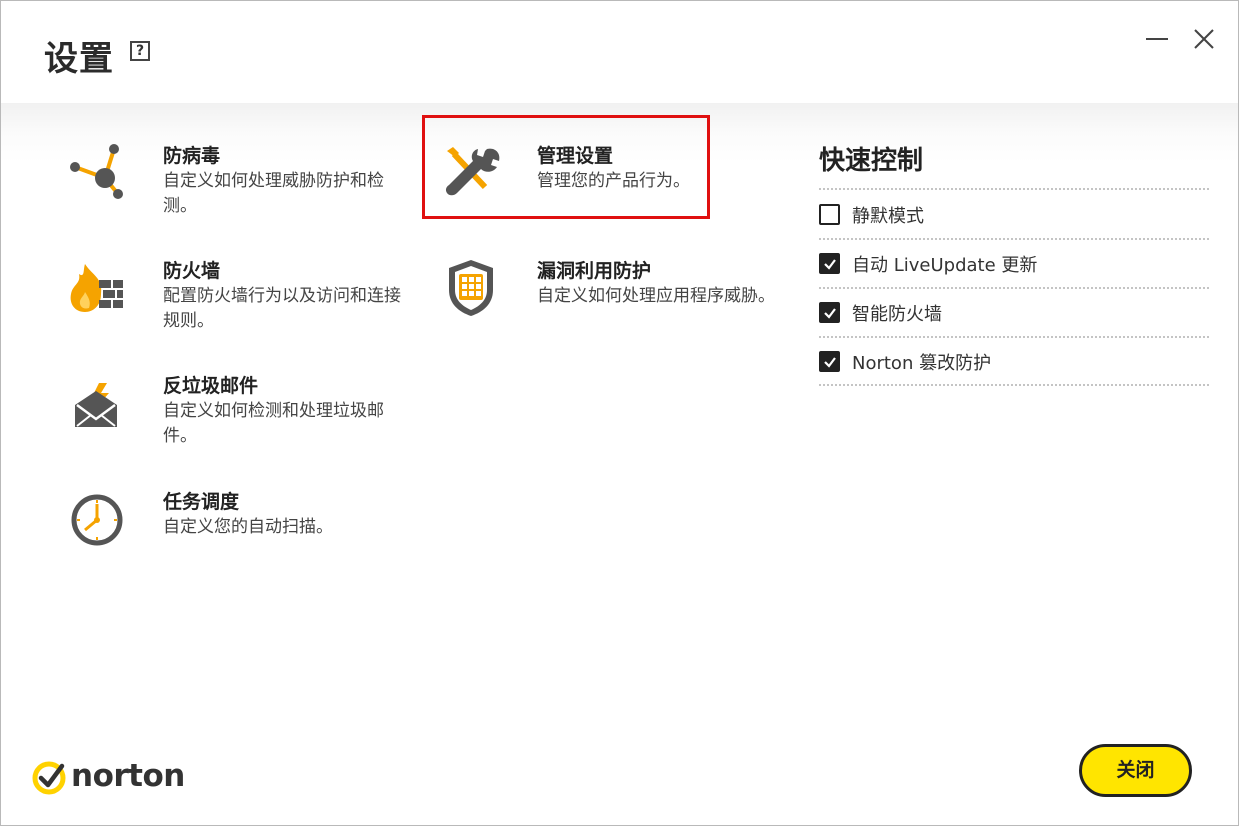 The height and width of the screenshot is (828, 1241). Describe the element at coordinates (192, 156) in the screenshot. I see `tile-title: 防病毒` at that location.